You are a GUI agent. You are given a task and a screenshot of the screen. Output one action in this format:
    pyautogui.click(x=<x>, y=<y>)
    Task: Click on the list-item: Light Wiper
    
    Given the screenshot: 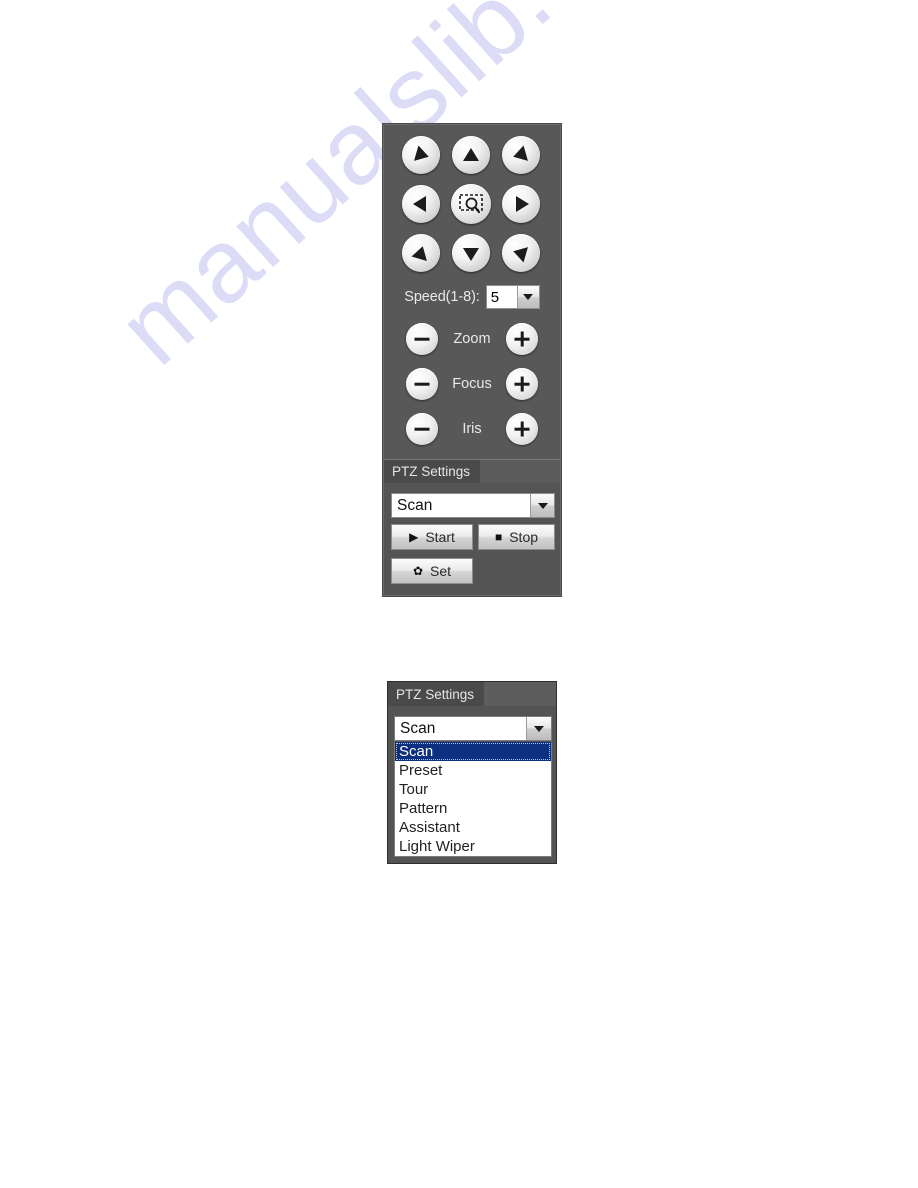 What is the action you would take?
    pyautogui.click(x=473, y=846)
    